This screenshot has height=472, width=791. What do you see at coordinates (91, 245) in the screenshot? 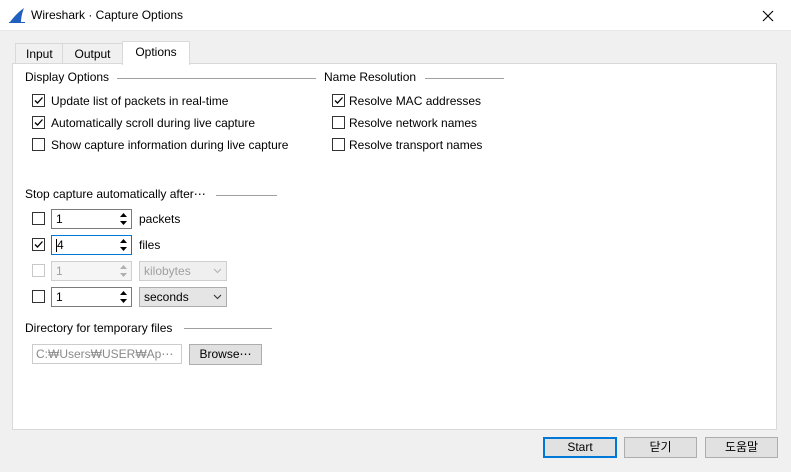
I see `files-spinbox: 4` at bounding box center [91, 245].